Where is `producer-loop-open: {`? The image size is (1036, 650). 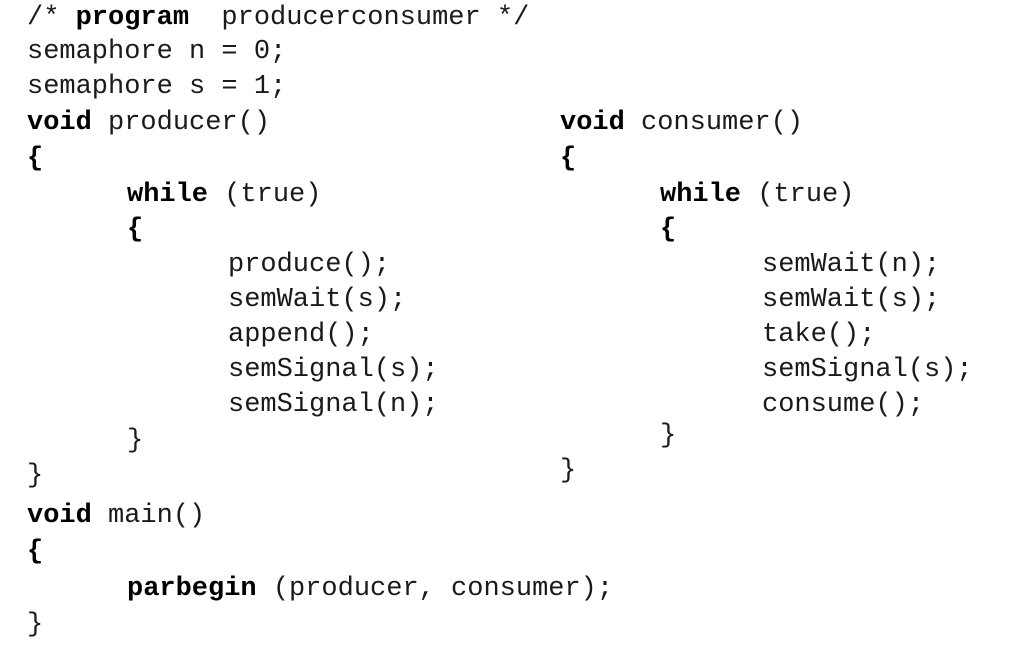
producer-loop-open: { is located at coordinates (135, 230).